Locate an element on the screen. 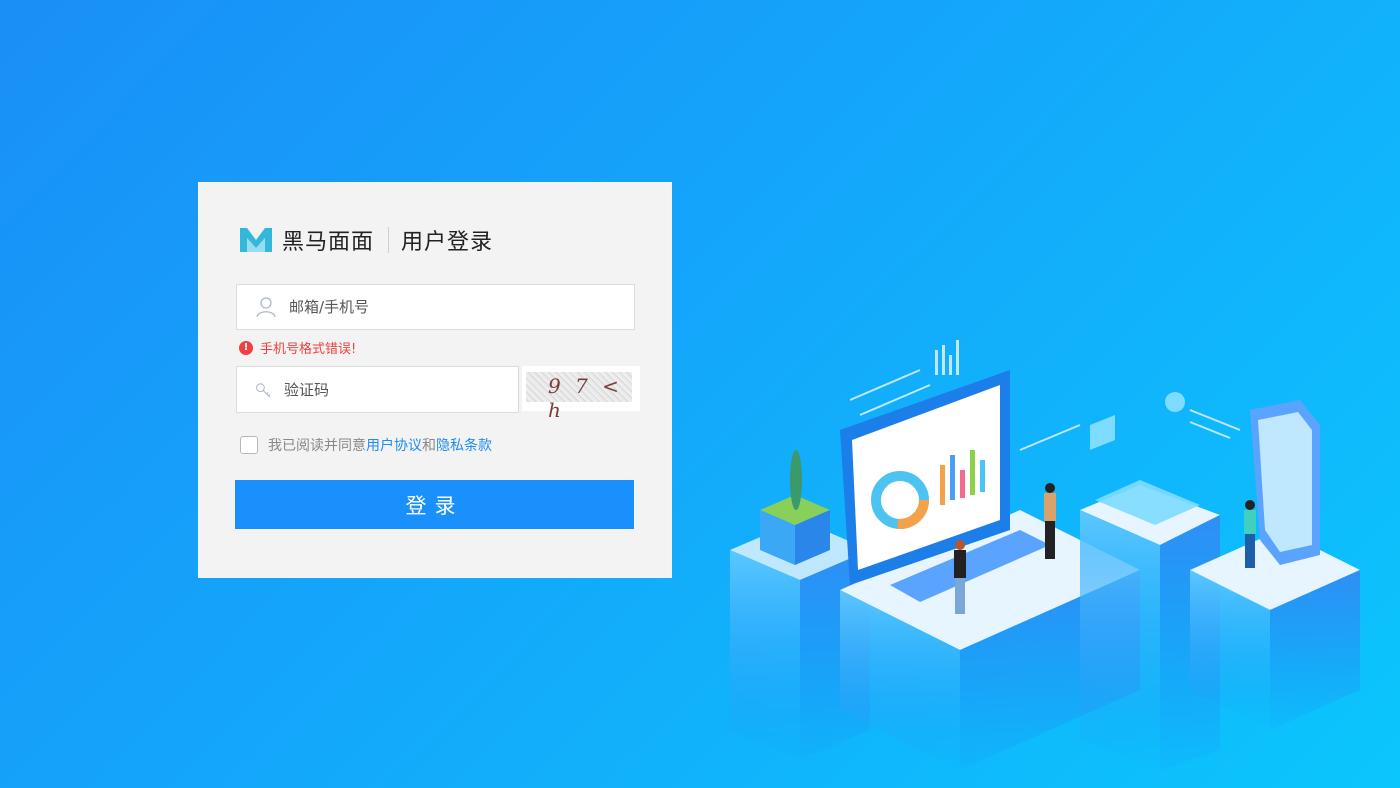  captcha-text: 9 7 < h is located at coordinates (585, 398).